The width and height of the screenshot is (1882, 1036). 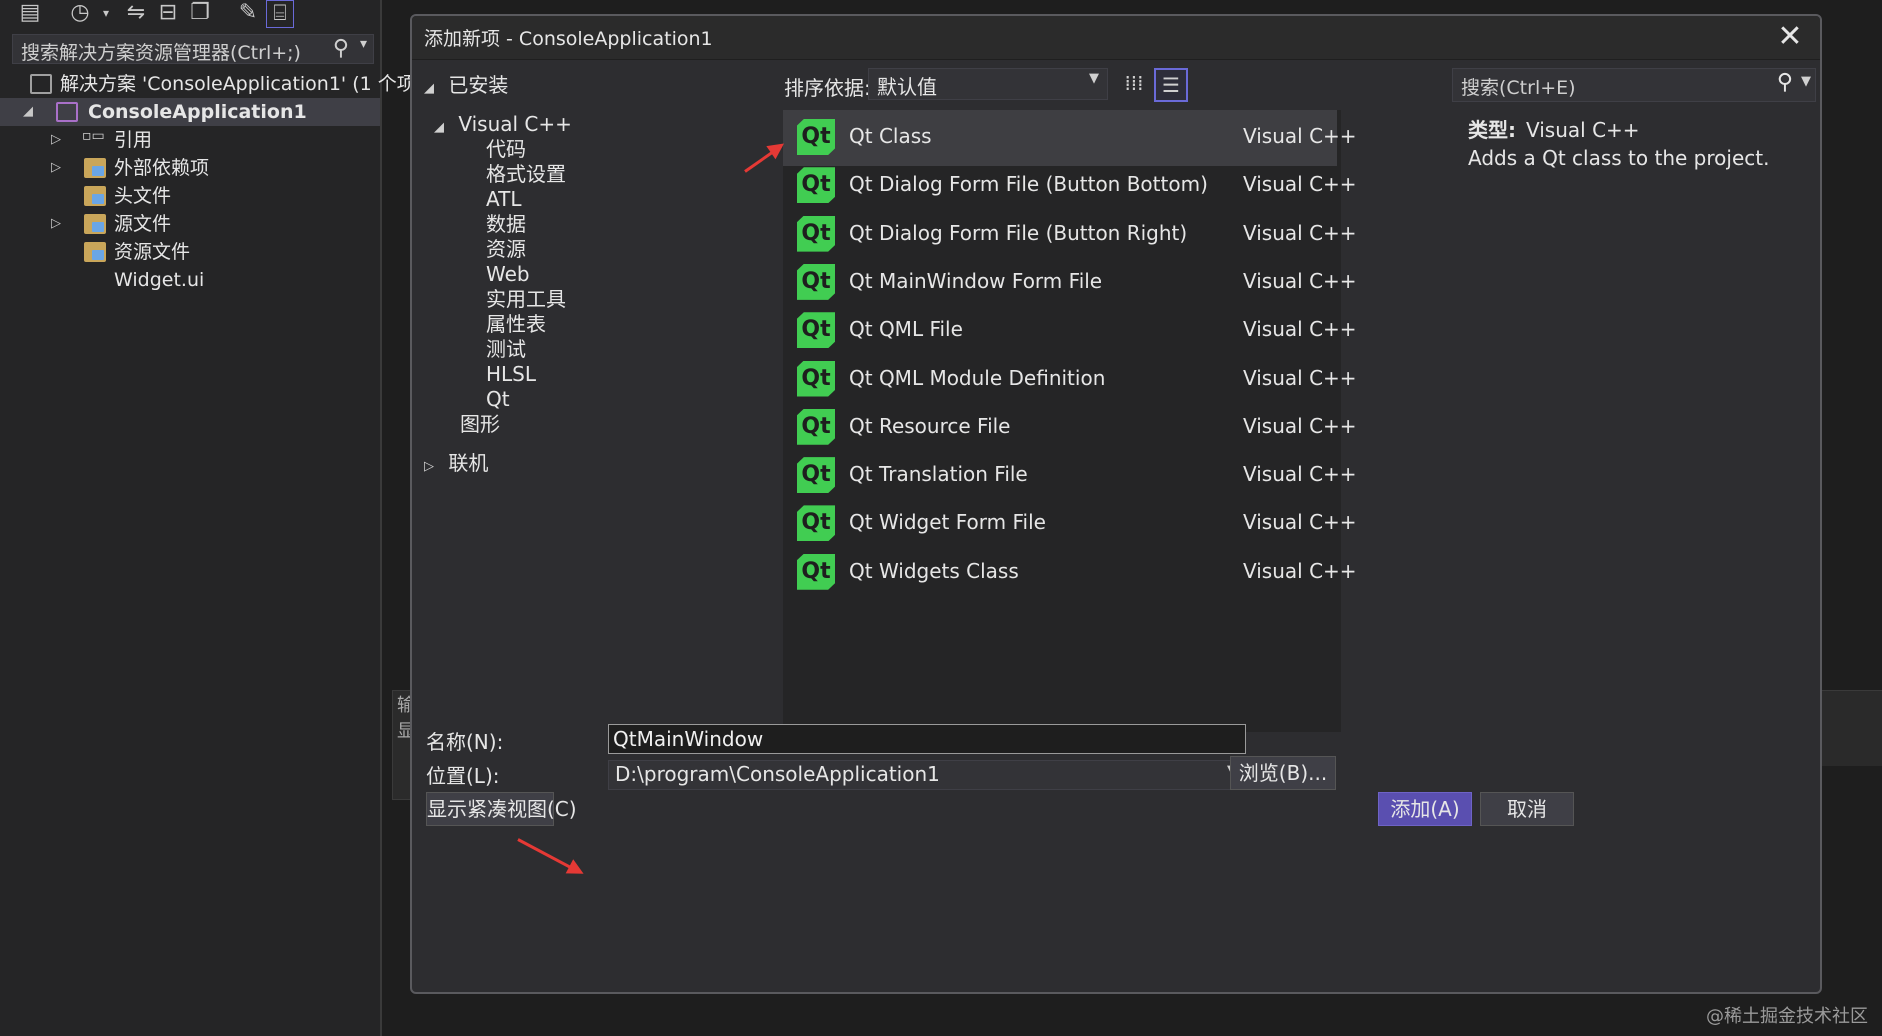 I want to click on category-label: 测试, so click(x=506, y=349).